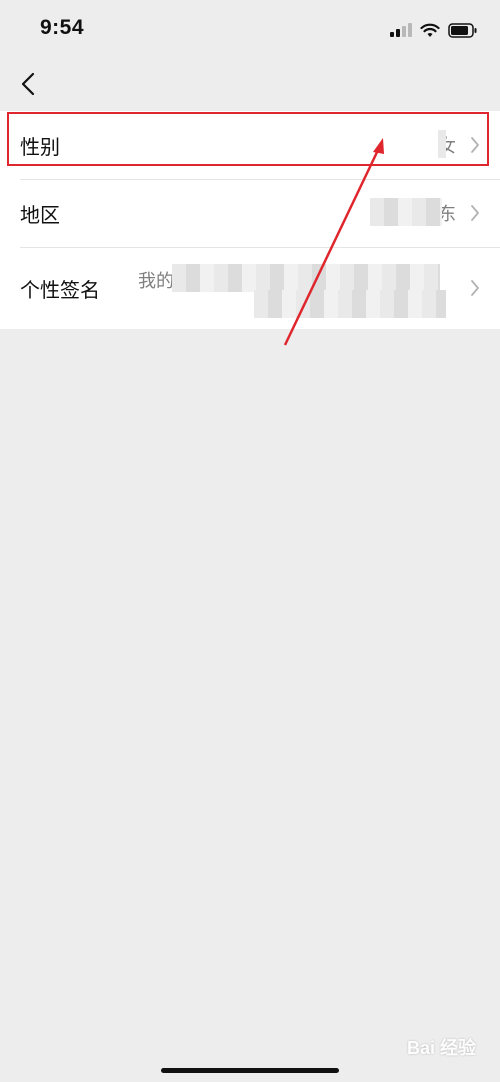 Image resolution: width=500 pixels, height=1082 pixels. I want to click on status-icons, so click(434, 30).